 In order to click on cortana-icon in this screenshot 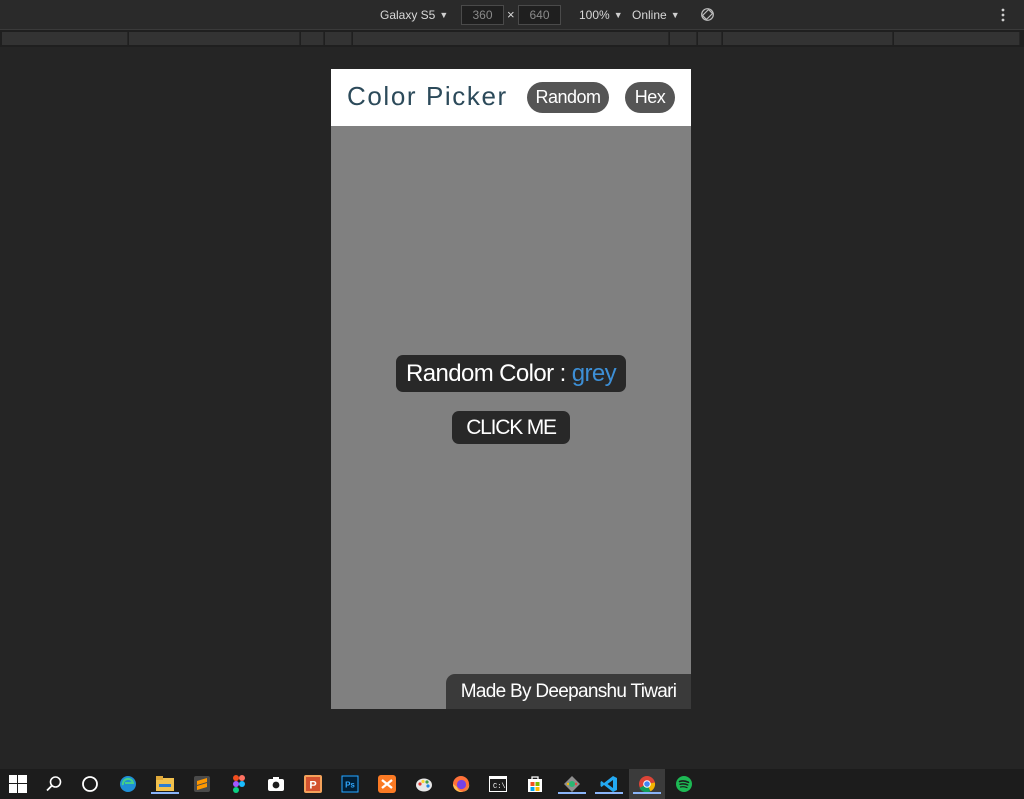, I will do `click(90, 784)`.